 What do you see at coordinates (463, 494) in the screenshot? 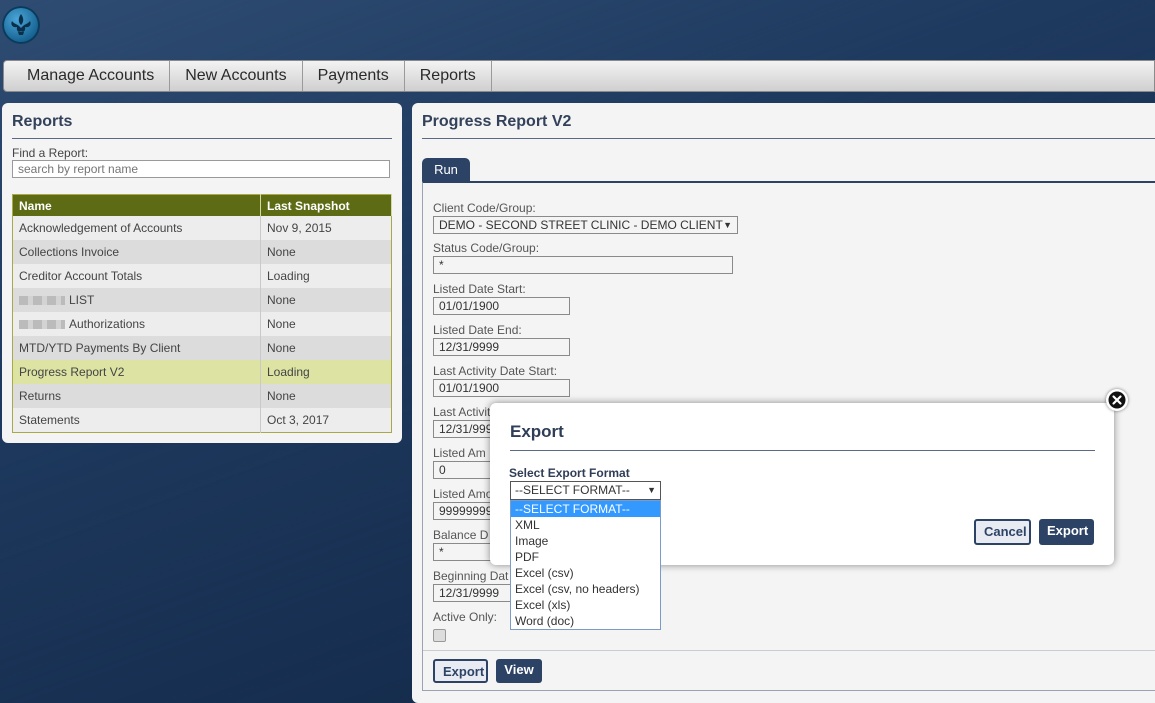
I see `listed-amount-max-label: Listed Amo` at bounding box center [463, 494].